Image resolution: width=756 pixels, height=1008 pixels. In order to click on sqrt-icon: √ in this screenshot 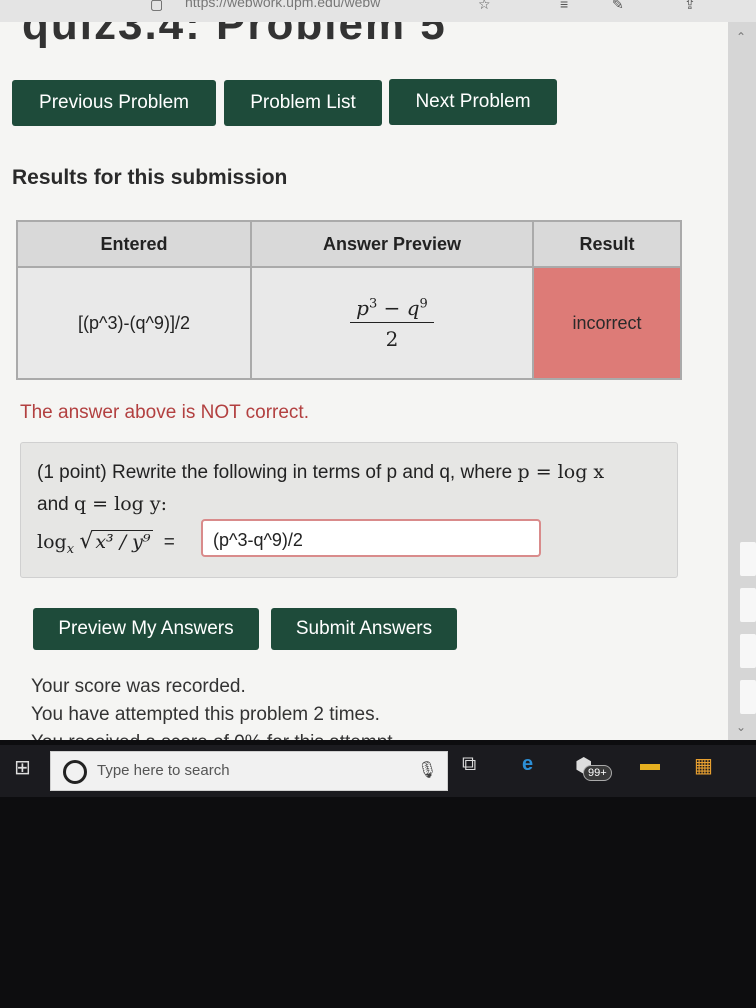, I will do `click(86, 541)`.